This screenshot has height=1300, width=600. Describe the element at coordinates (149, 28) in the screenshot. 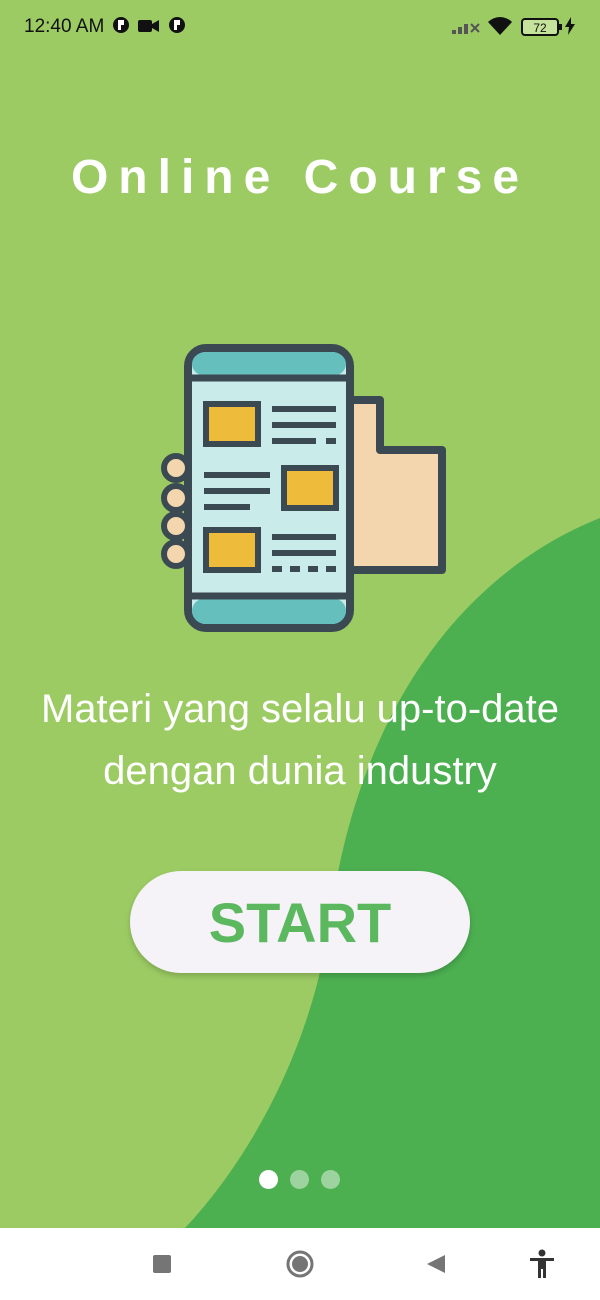

I see `video-camera-icon` at that location.